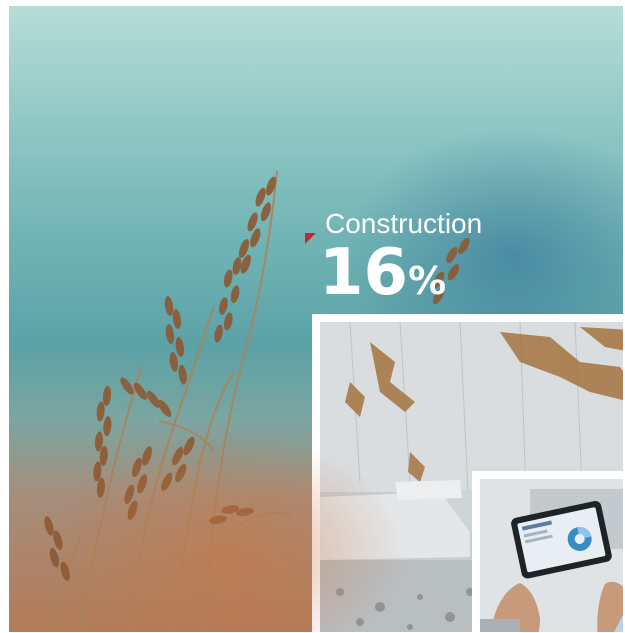  I want to click on stat-unit: %, so click(427, 281).